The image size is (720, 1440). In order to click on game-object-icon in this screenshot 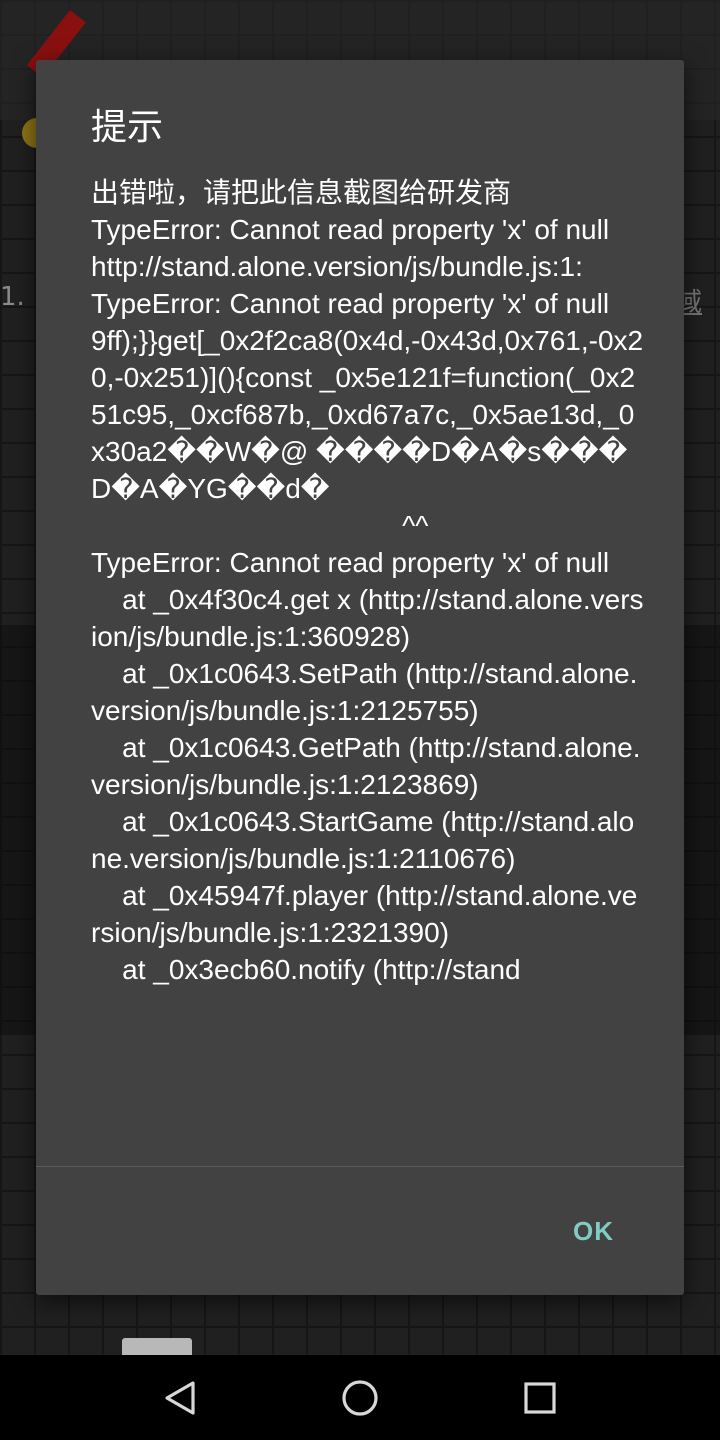, I will do `click(157, 1346)`.